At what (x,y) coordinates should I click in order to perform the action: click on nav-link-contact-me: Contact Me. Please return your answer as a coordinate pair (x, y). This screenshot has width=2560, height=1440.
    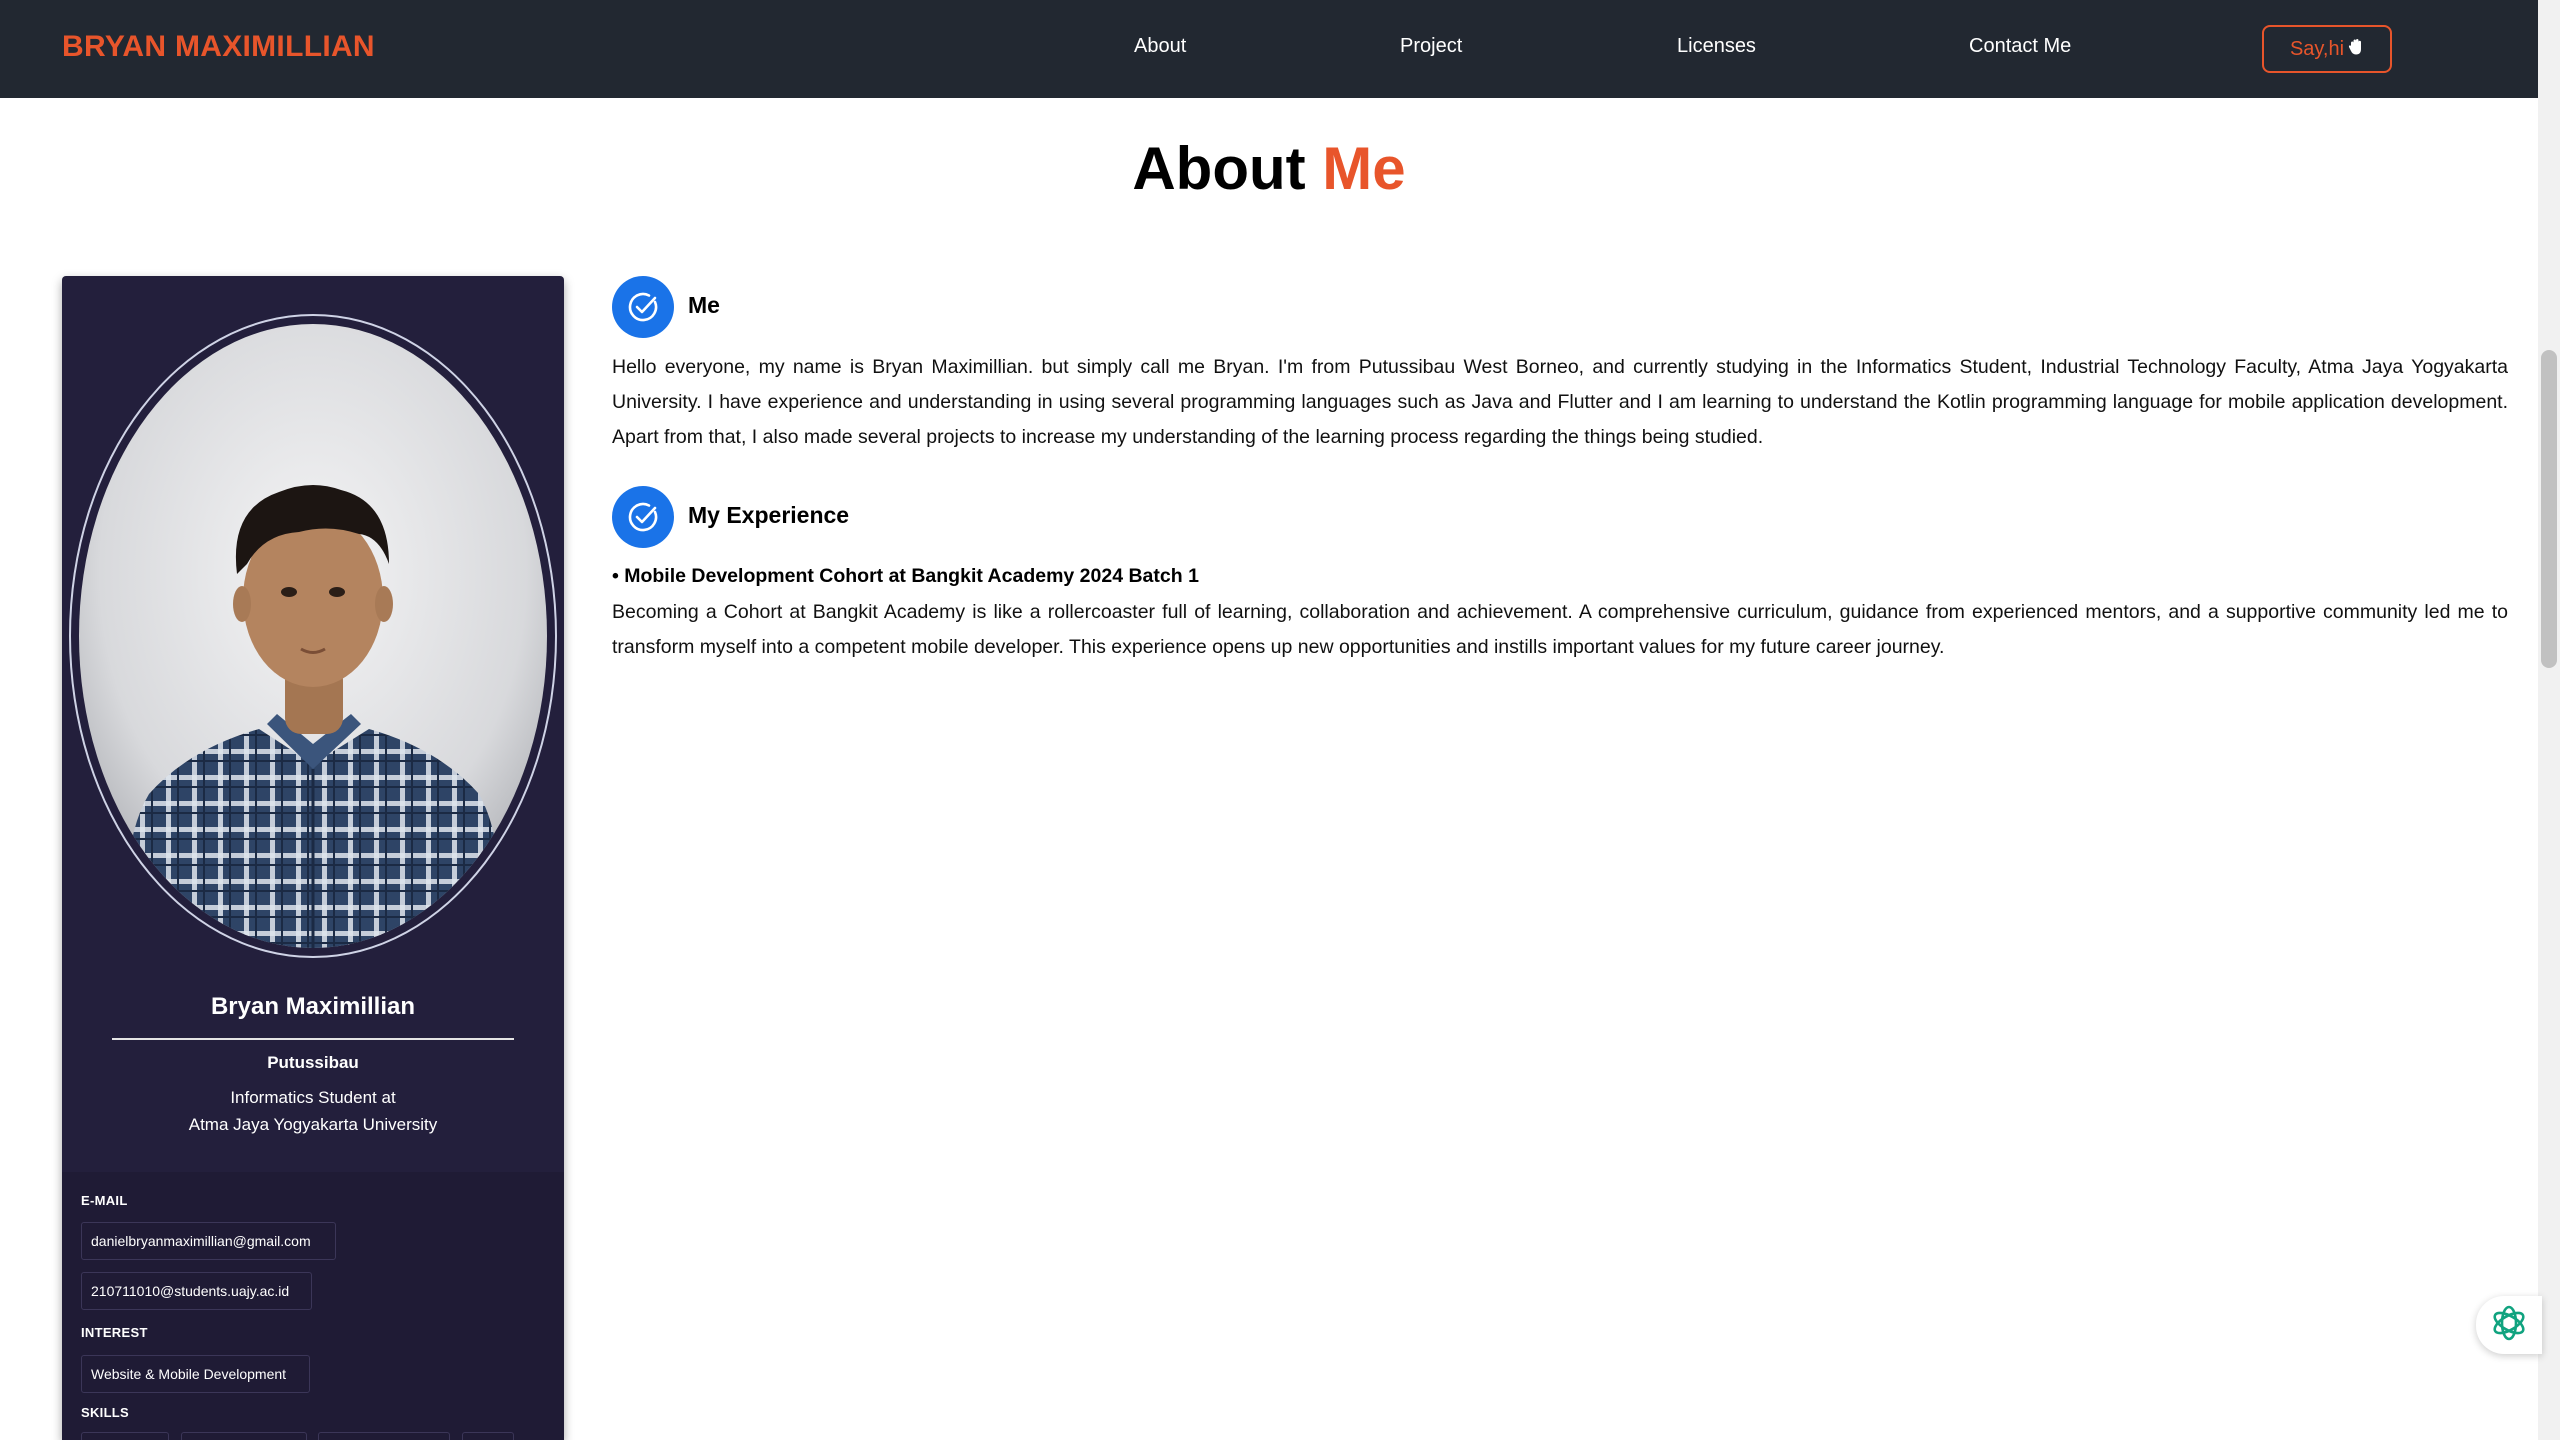
    Looking at the image, I should click on (2020, 46).